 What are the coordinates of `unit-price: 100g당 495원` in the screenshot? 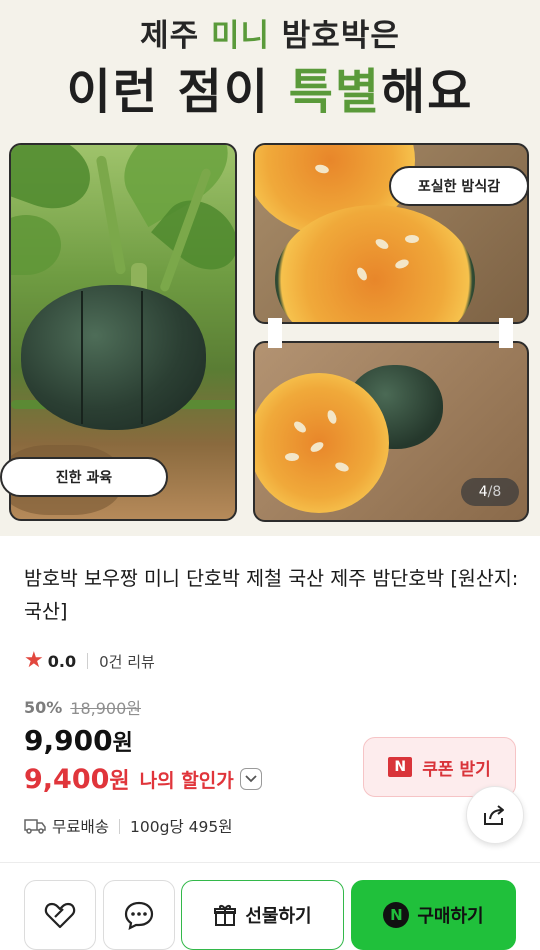 It's located at (181, 827).